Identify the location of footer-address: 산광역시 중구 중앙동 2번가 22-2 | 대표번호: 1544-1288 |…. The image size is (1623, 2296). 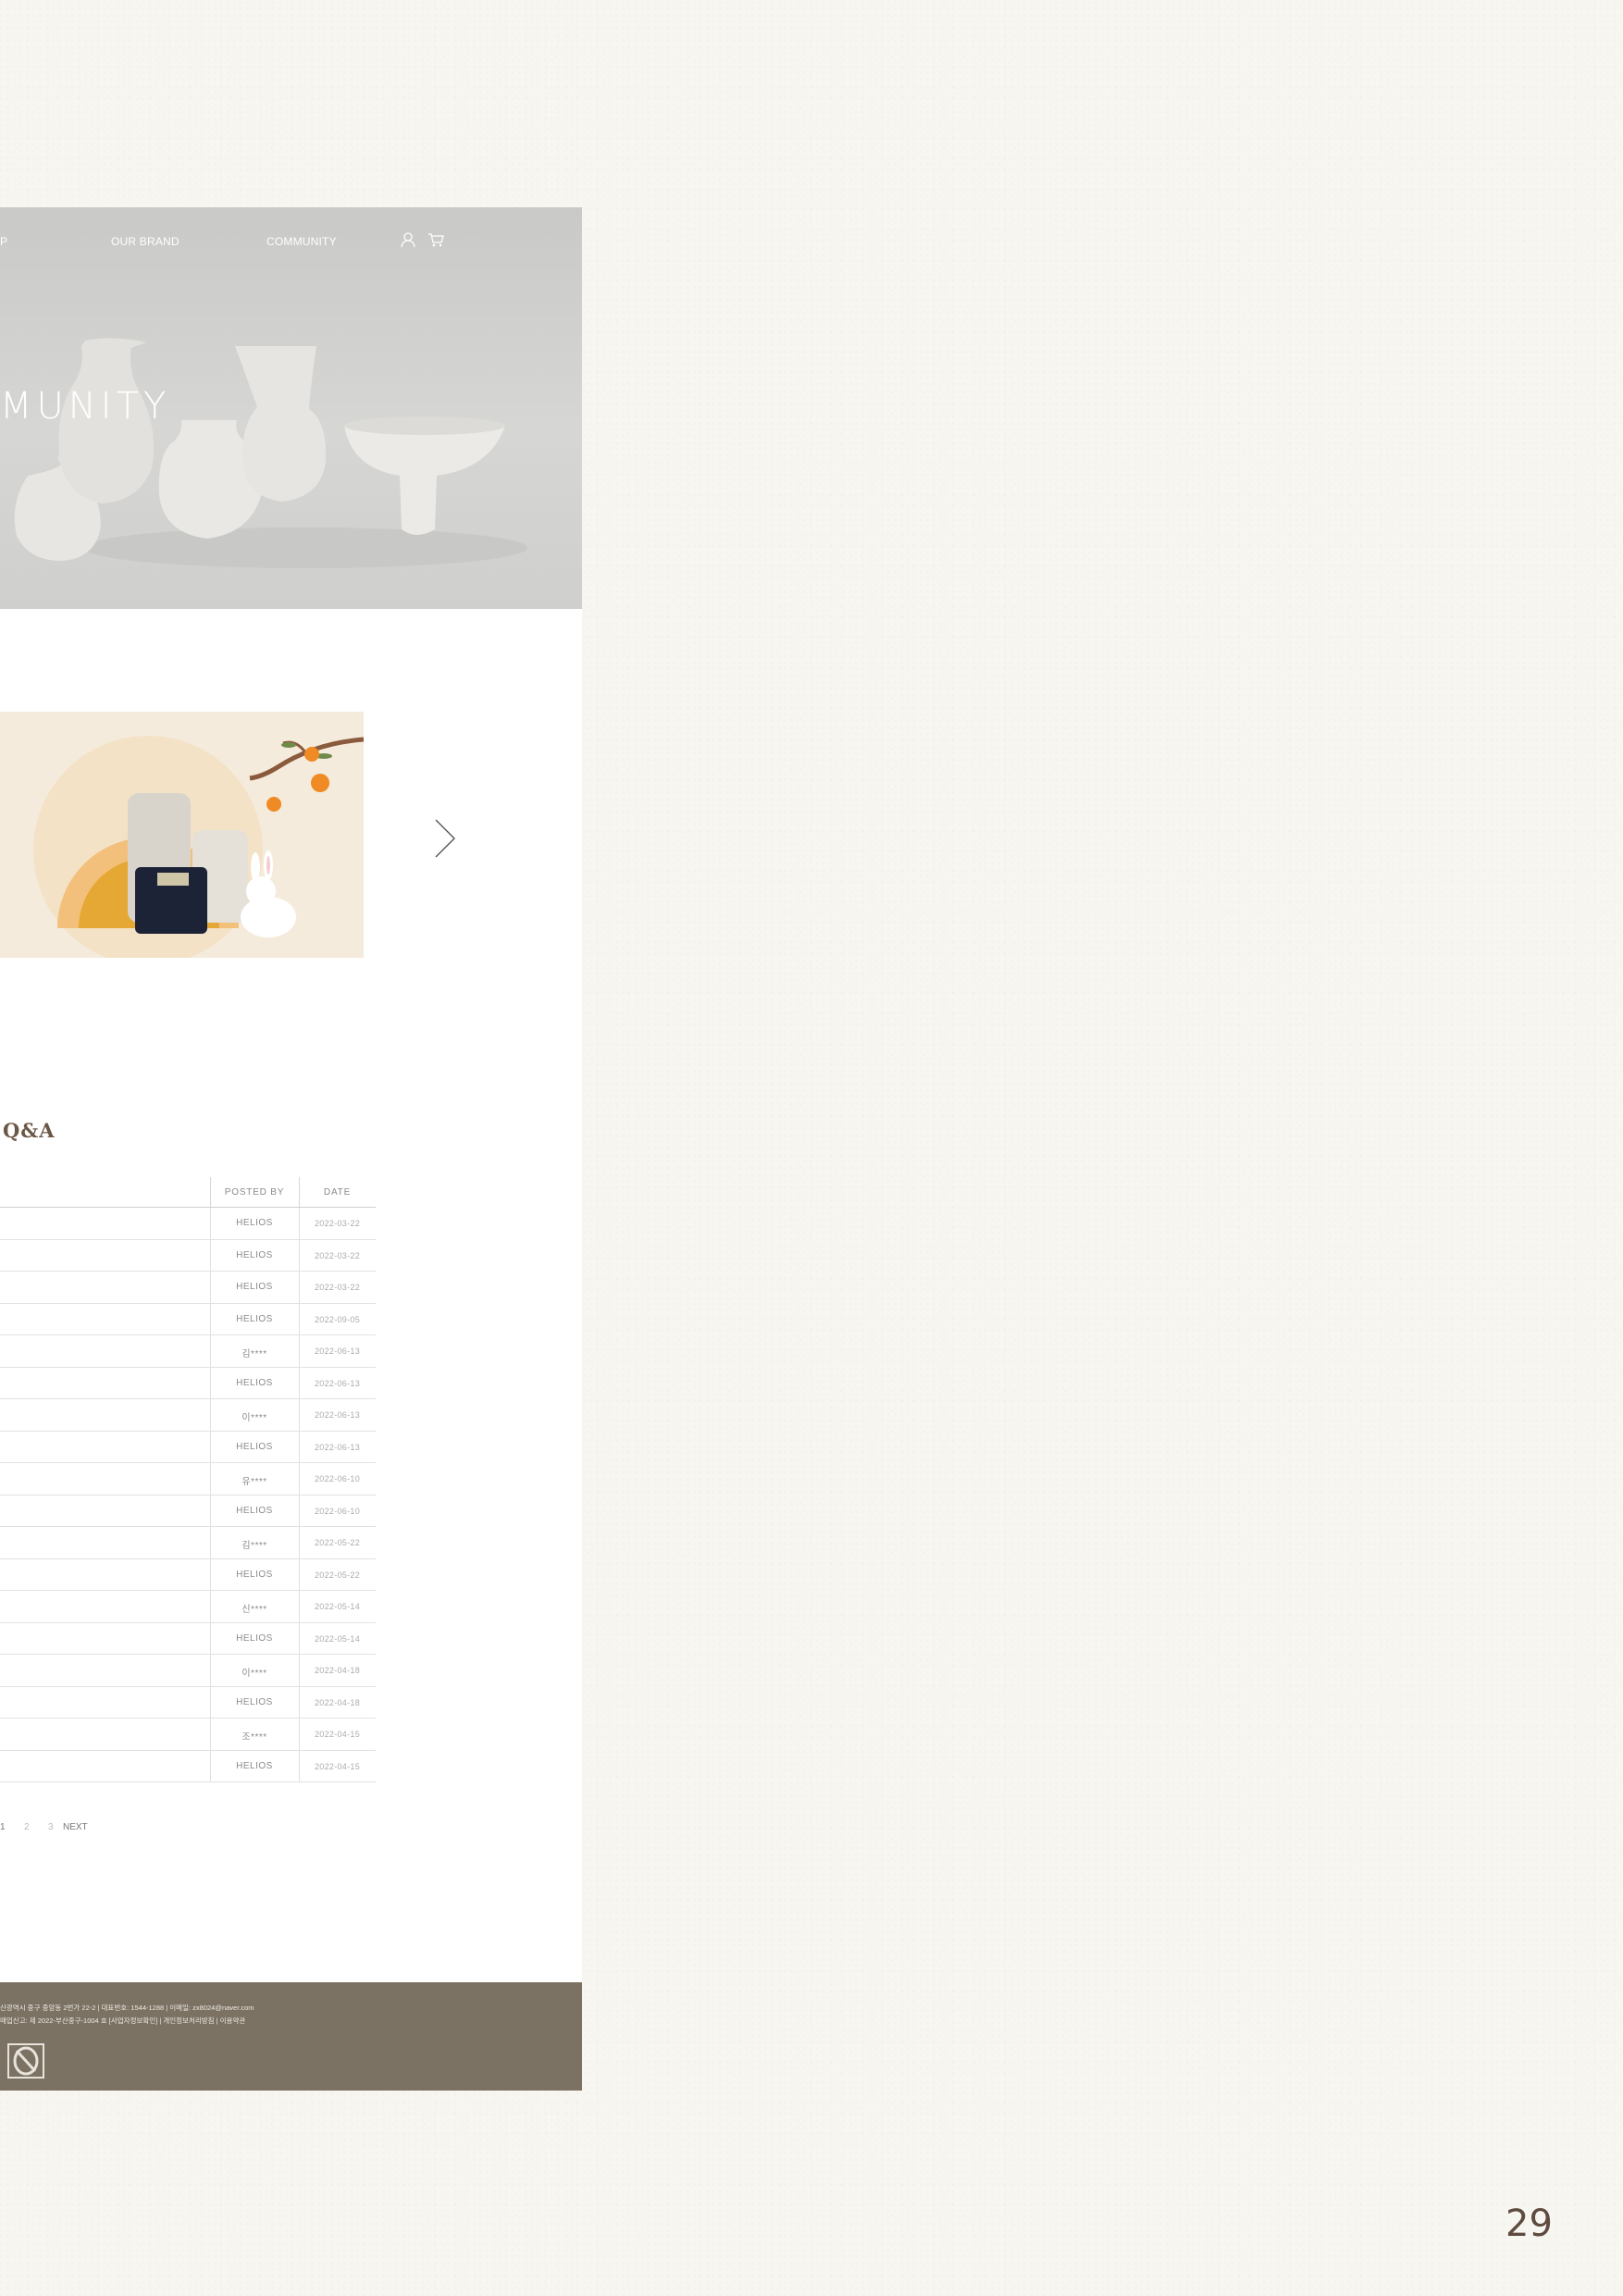
(127, 2008).